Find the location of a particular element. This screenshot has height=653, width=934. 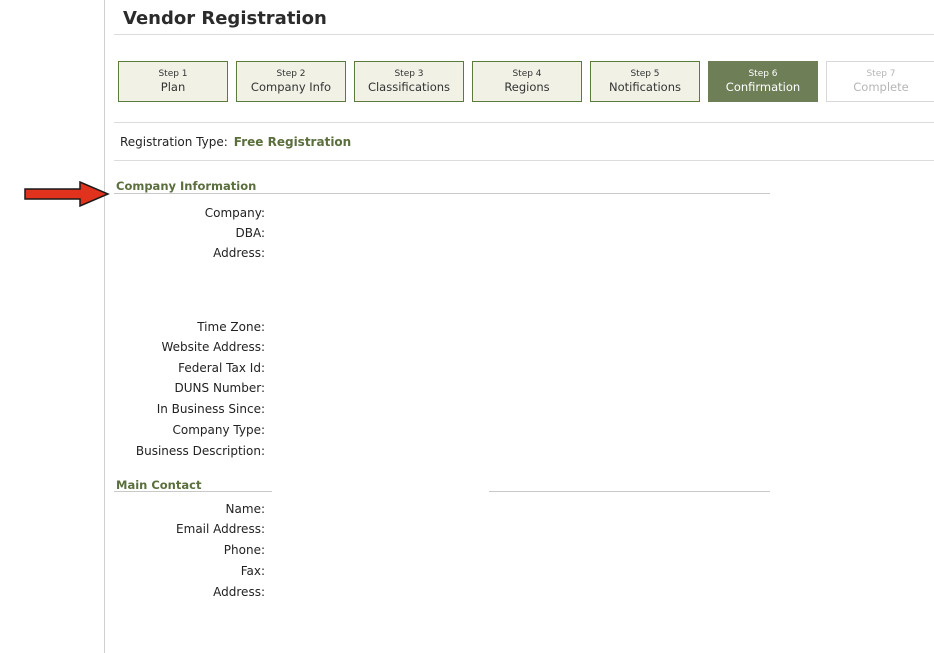

step-label: Classifications is located at coordinates (409, 87).